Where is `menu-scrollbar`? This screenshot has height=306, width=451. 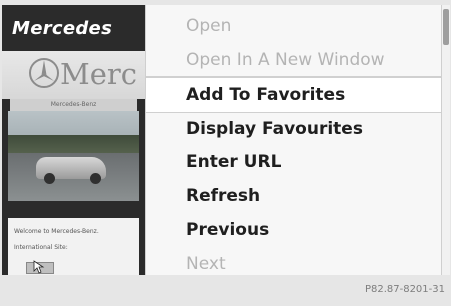 menu-scrollbar is located at coordinates (445, 140).